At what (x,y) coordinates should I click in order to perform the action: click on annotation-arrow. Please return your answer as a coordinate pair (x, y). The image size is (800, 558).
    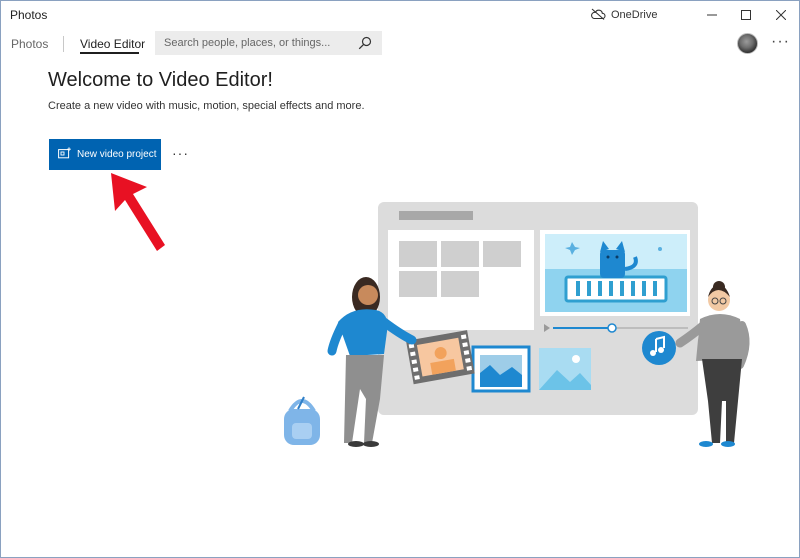
    Looking at the image, I should click on (138, 212).